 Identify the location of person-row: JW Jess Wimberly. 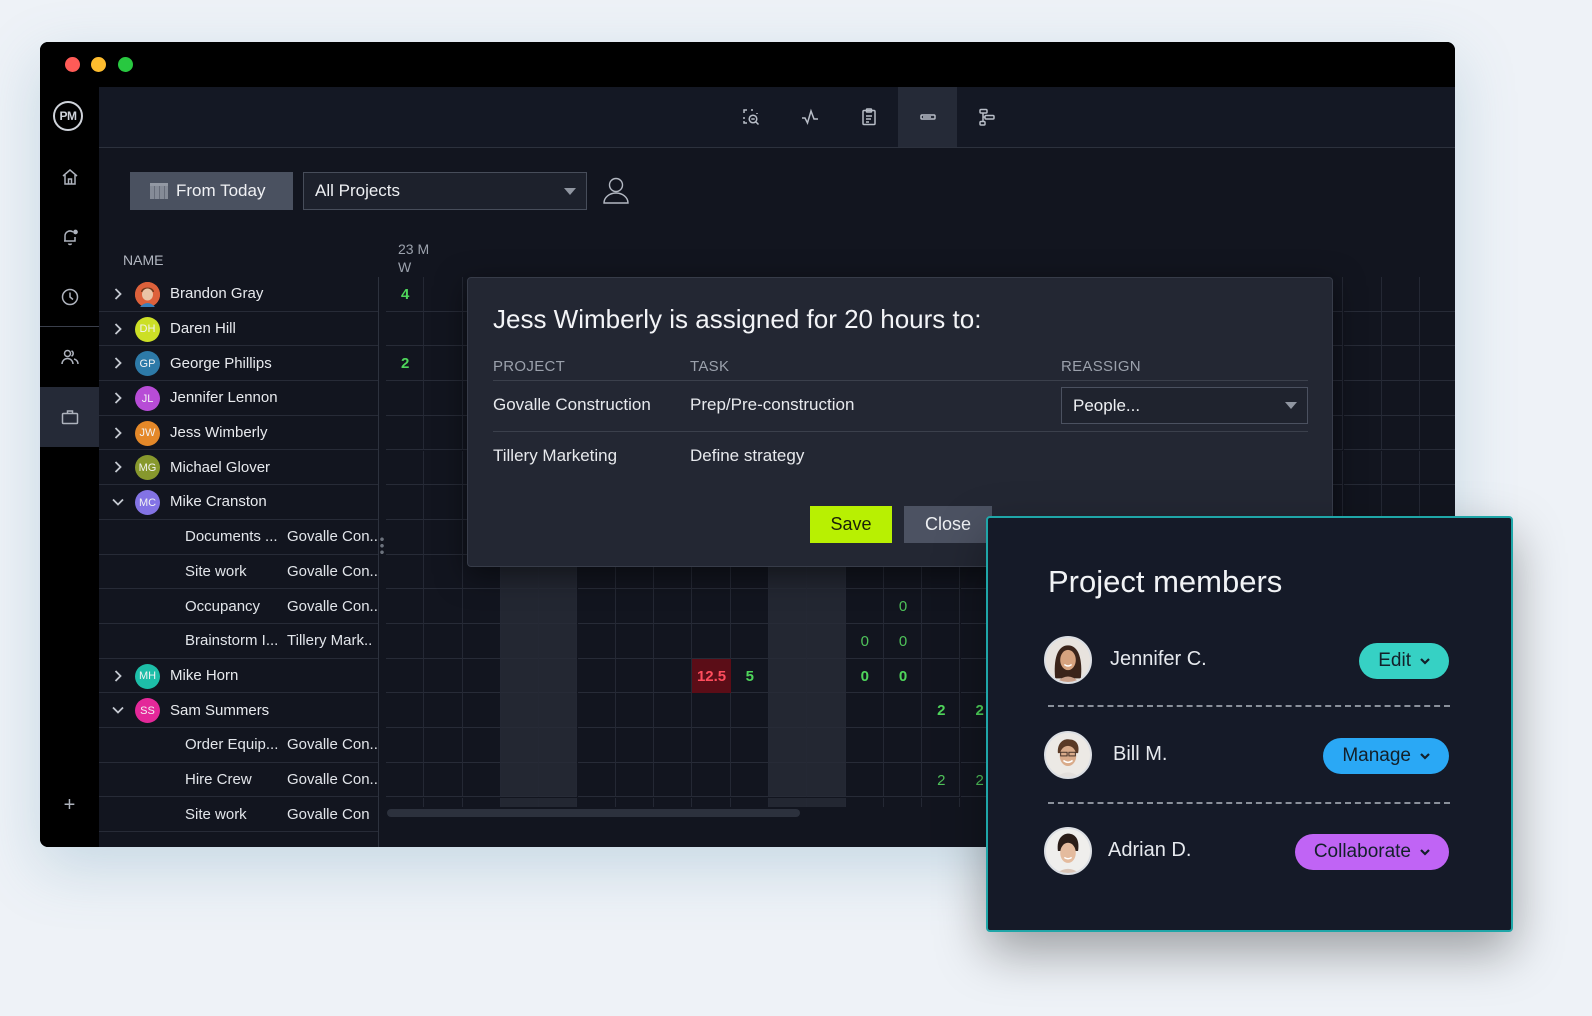
(239, 433).